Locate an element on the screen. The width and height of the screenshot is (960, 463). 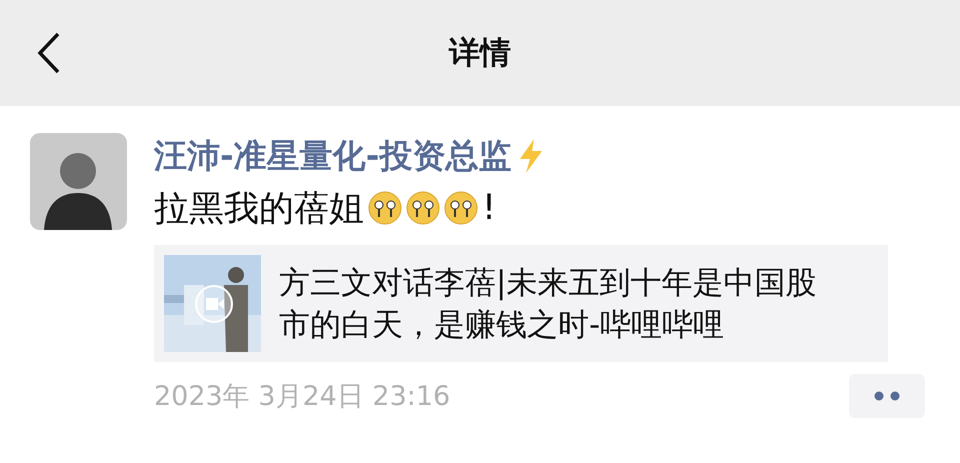
post-time: 2023年 3月24日 23:16 is located at coordinates (302, 397).